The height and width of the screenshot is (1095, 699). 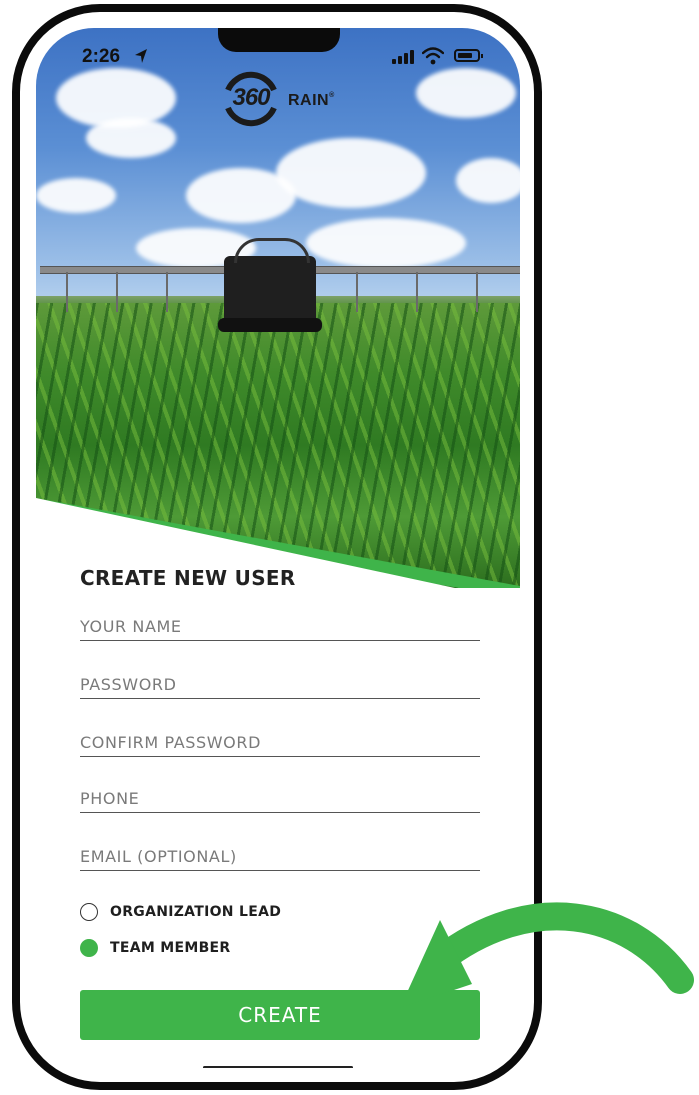 I want to click on role-label: ORGANIZATION LEAD, so click(x=196, y=912).